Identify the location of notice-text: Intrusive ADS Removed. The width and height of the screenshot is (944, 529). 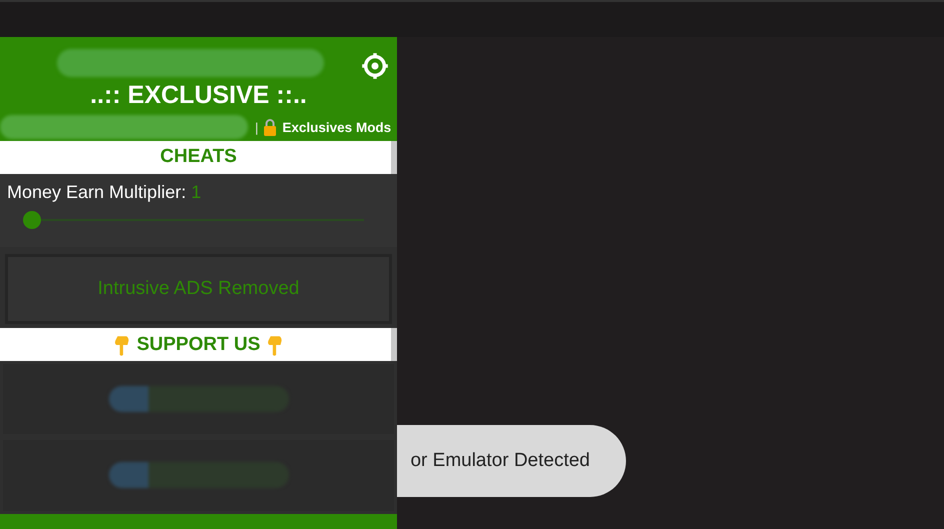
(199, 289).